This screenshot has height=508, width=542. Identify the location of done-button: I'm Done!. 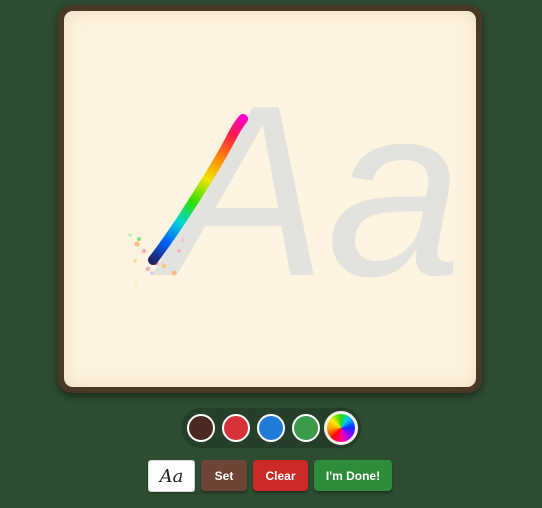
(353, 475).